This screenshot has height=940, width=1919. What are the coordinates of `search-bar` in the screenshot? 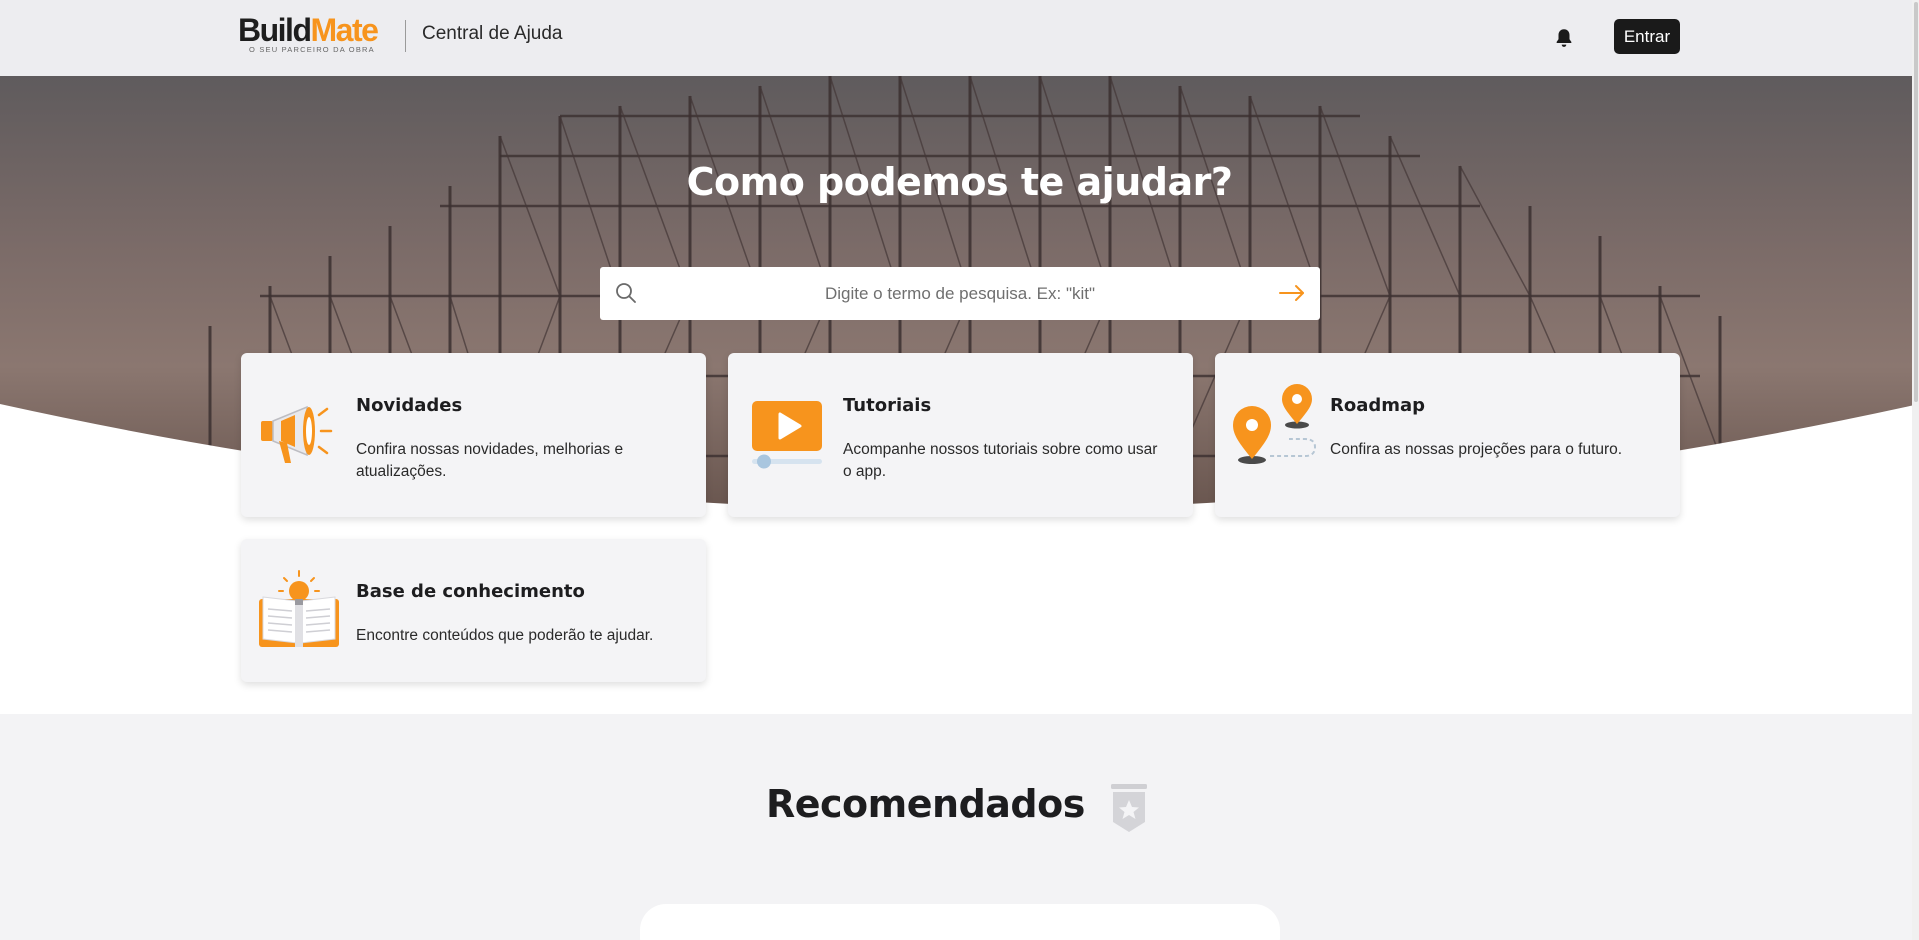 It's located at (960, 293).